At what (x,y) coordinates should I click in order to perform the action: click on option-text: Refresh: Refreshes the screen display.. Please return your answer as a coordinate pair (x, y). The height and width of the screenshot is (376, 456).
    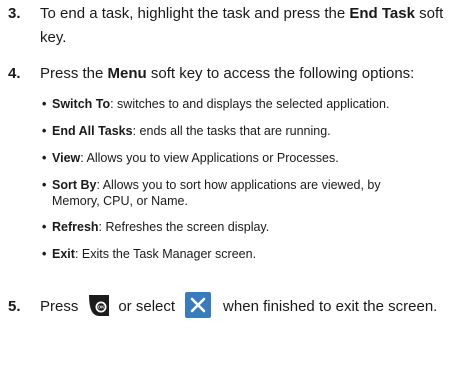
    Looking at the image, I should click on (251, 227).